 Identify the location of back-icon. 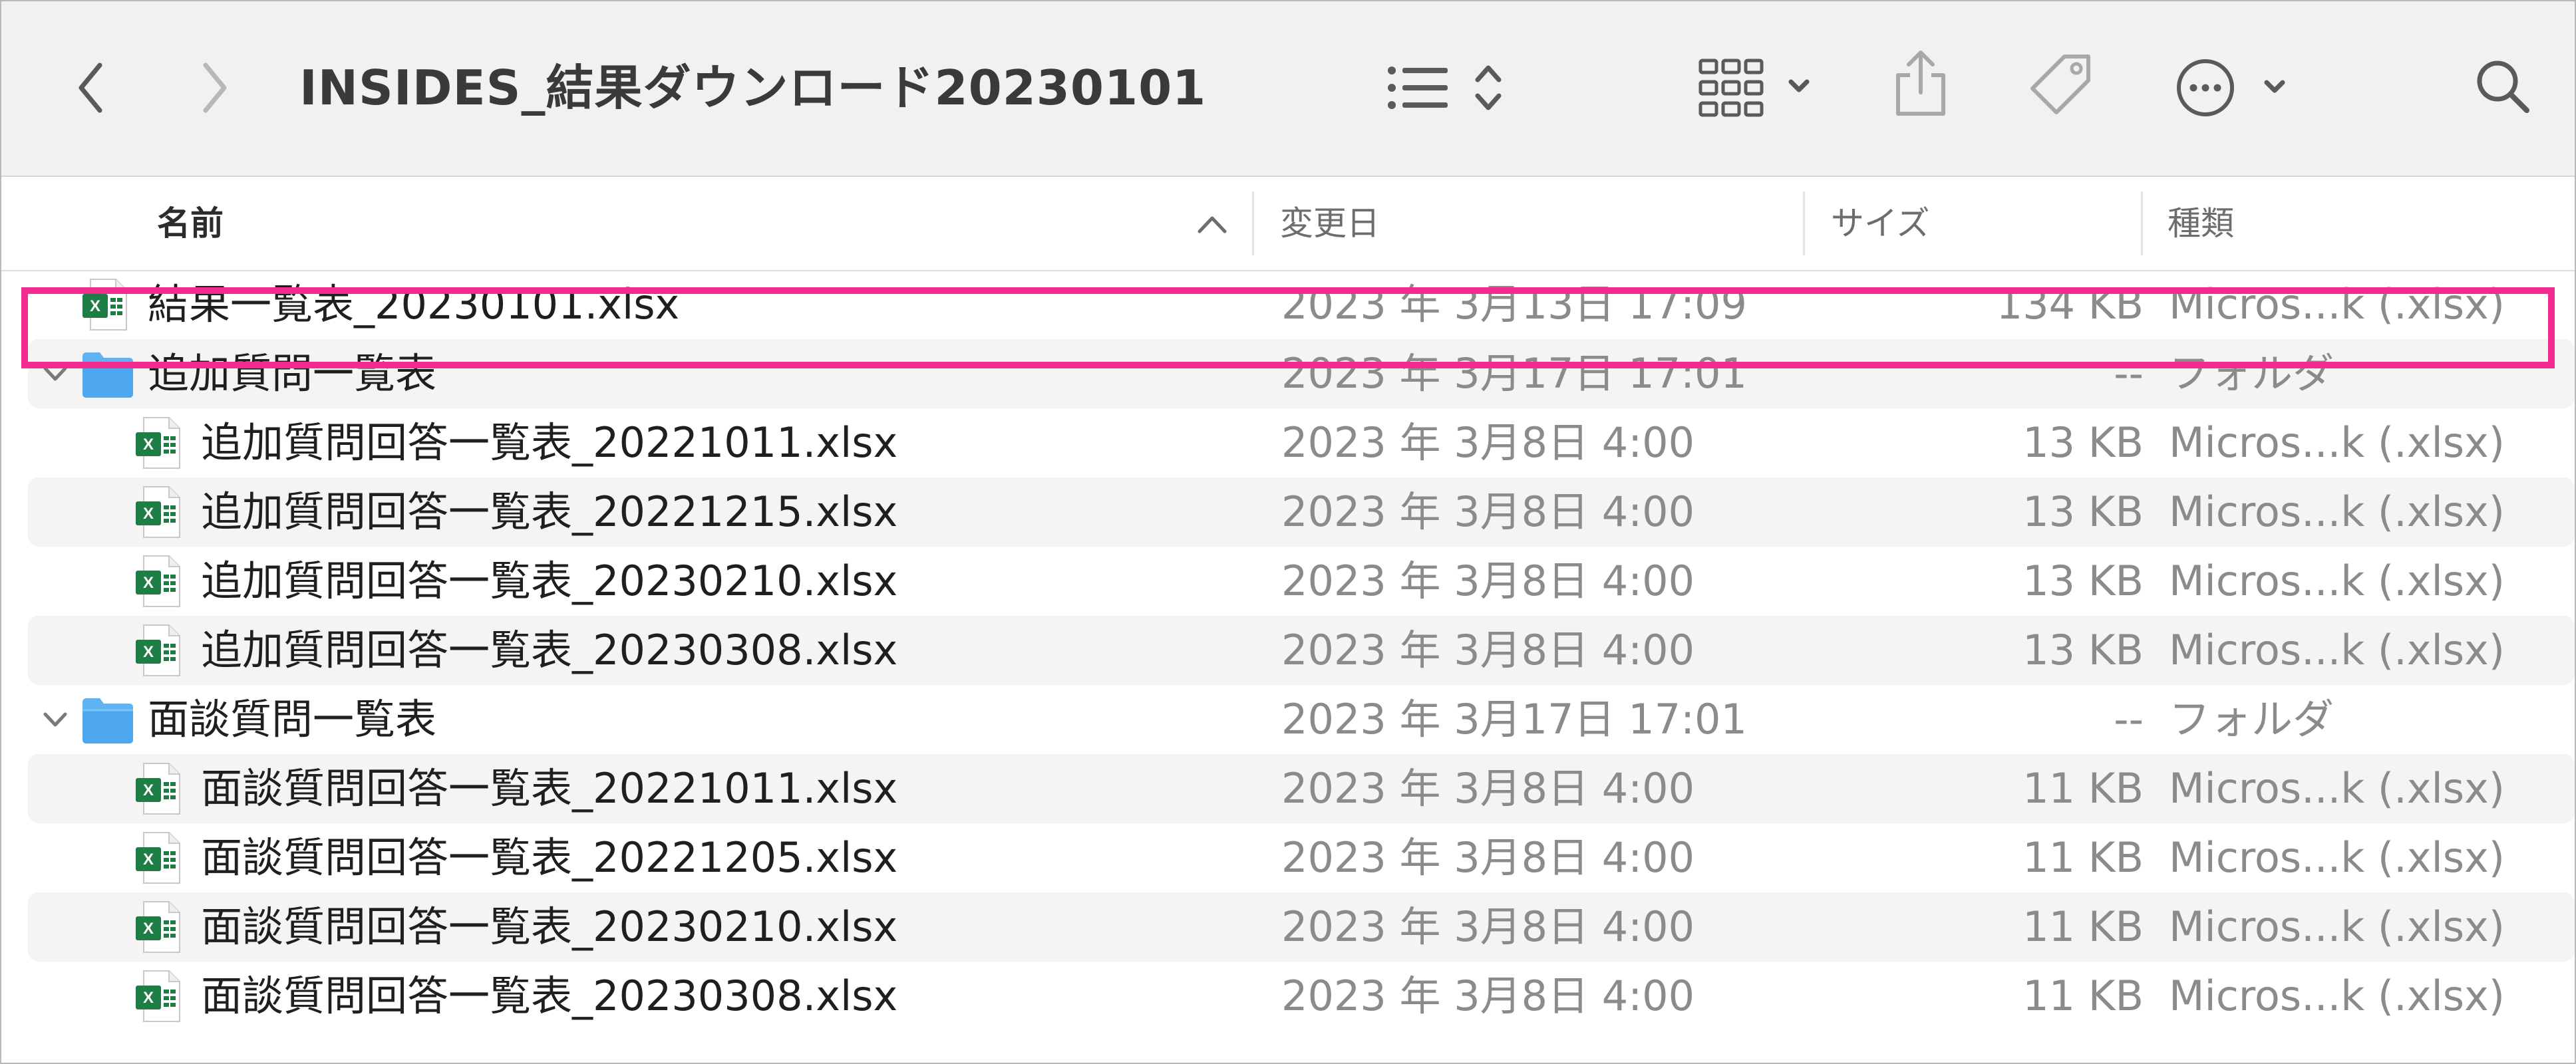
(90, 88).